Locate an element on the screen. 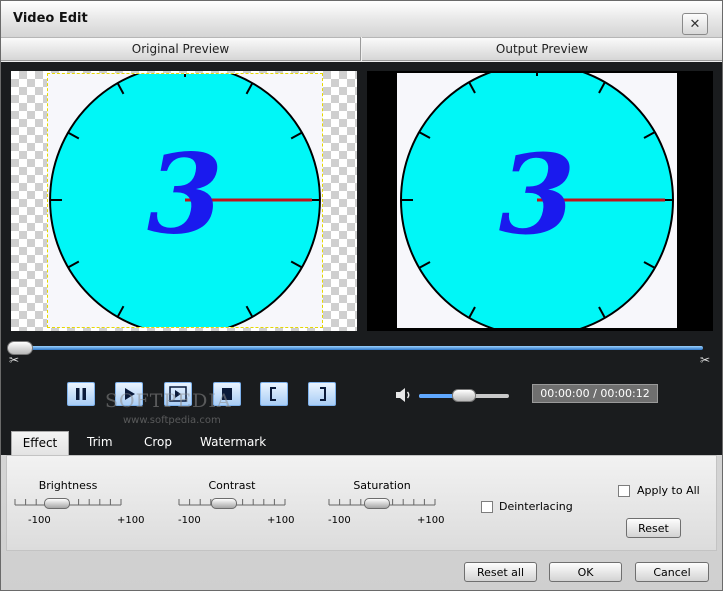 Image resolution: width=723 pixels, height=591 pixels. volume-icon is located at coordinates (404, 395).